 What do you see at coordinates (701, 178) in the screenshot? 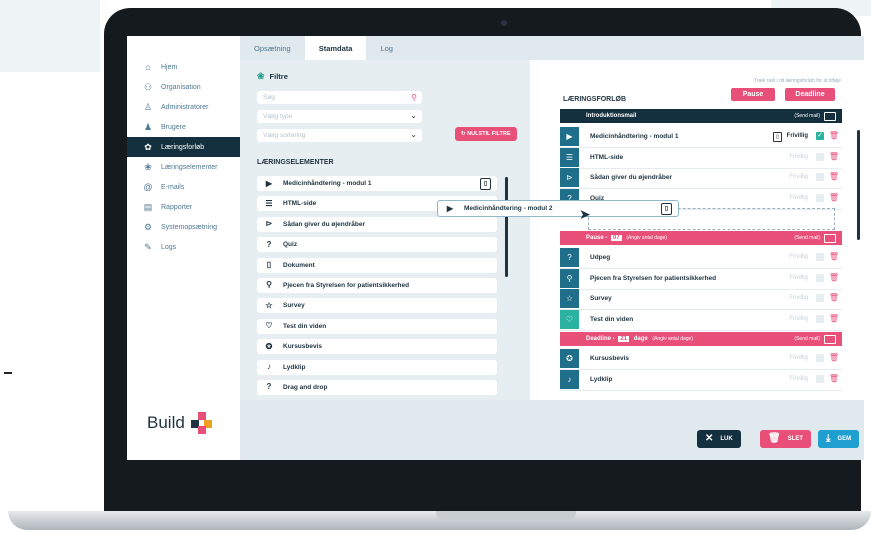
I see `course-row: ⊳ Sådan giver du øjendråber Frivillig 🗑` at bounding box center [701, 178].